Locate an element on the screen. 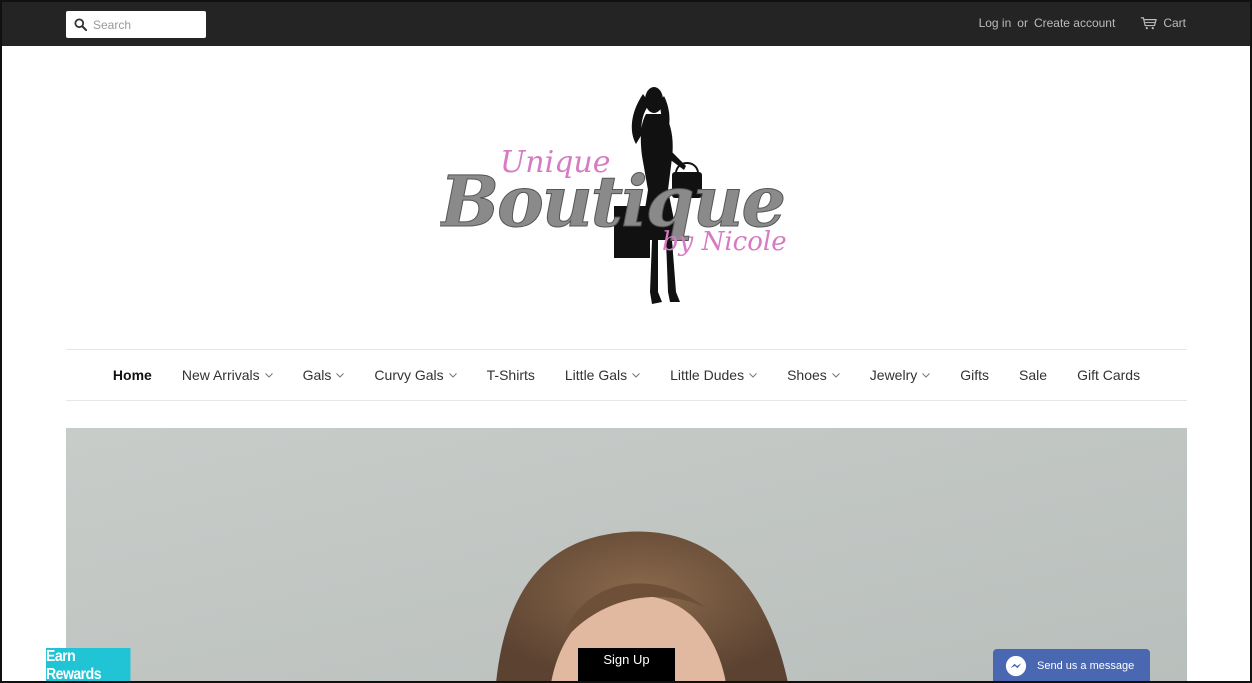 The height and width of the screenshot is (683, 1252). nav-item-little-gals: Little Gals is located at coordinates (602, 375).